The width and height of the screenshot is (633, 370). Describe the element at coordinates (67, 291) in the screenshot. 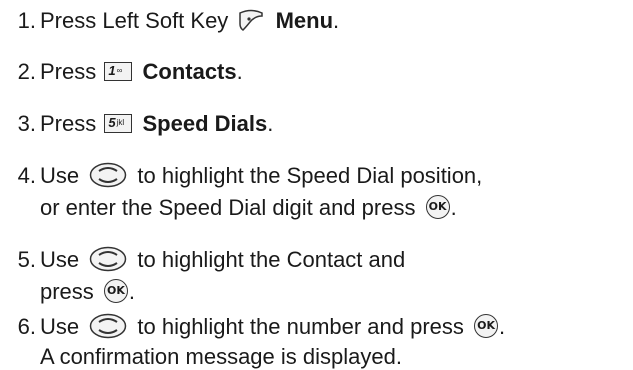

I see `step-text: press` at that location.